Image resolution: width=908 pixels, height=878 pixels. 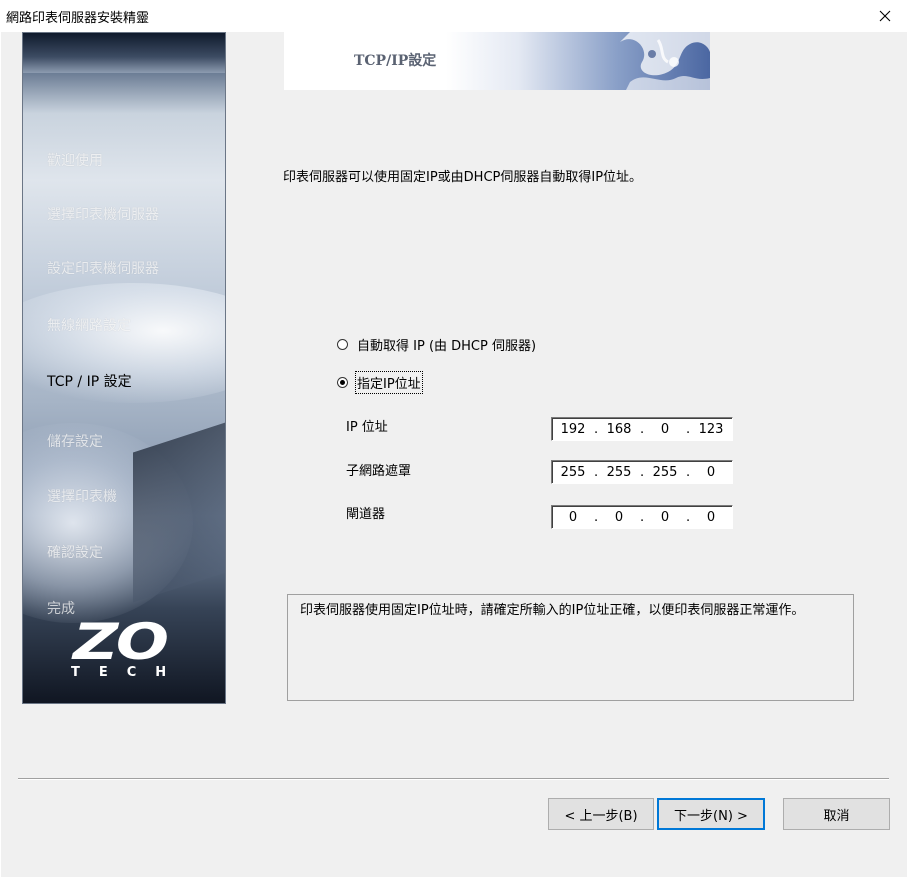 I want to click on footer-separator, so click(x=453, y=779).